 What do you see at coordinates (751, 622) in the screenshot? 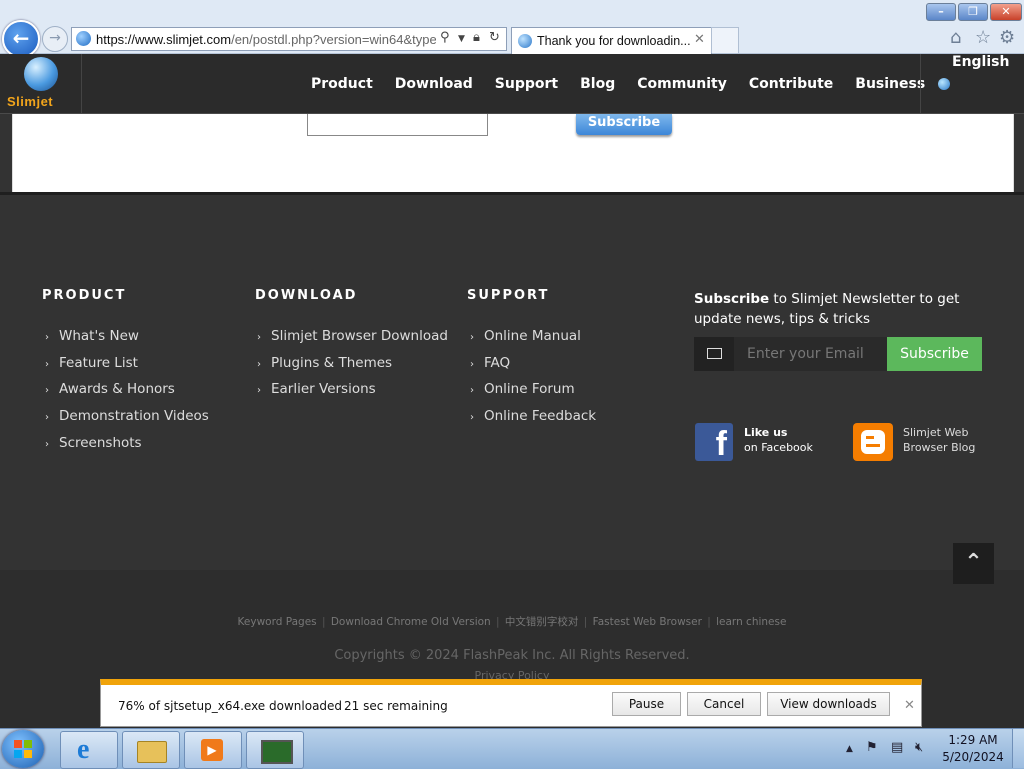
I see `link-learn-chinese: learn chinese` at bounding box center [751, 622].